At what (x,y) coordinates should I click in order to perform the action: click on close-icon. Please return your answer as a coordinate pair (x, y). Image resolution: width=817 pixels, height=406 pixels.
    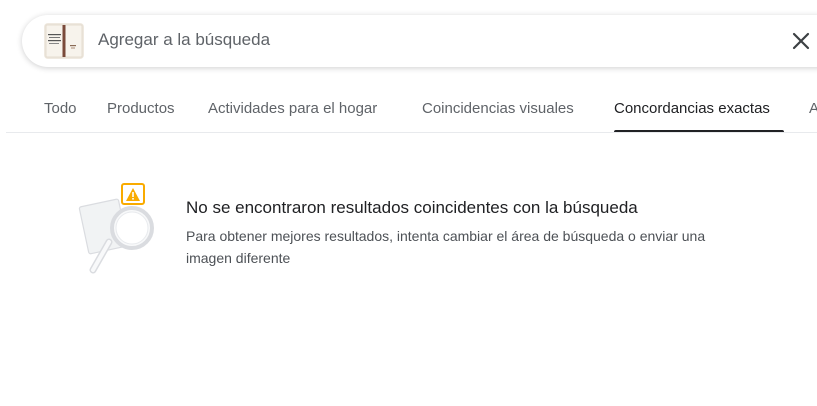
    Looking at the image, I should click on (801, 41).